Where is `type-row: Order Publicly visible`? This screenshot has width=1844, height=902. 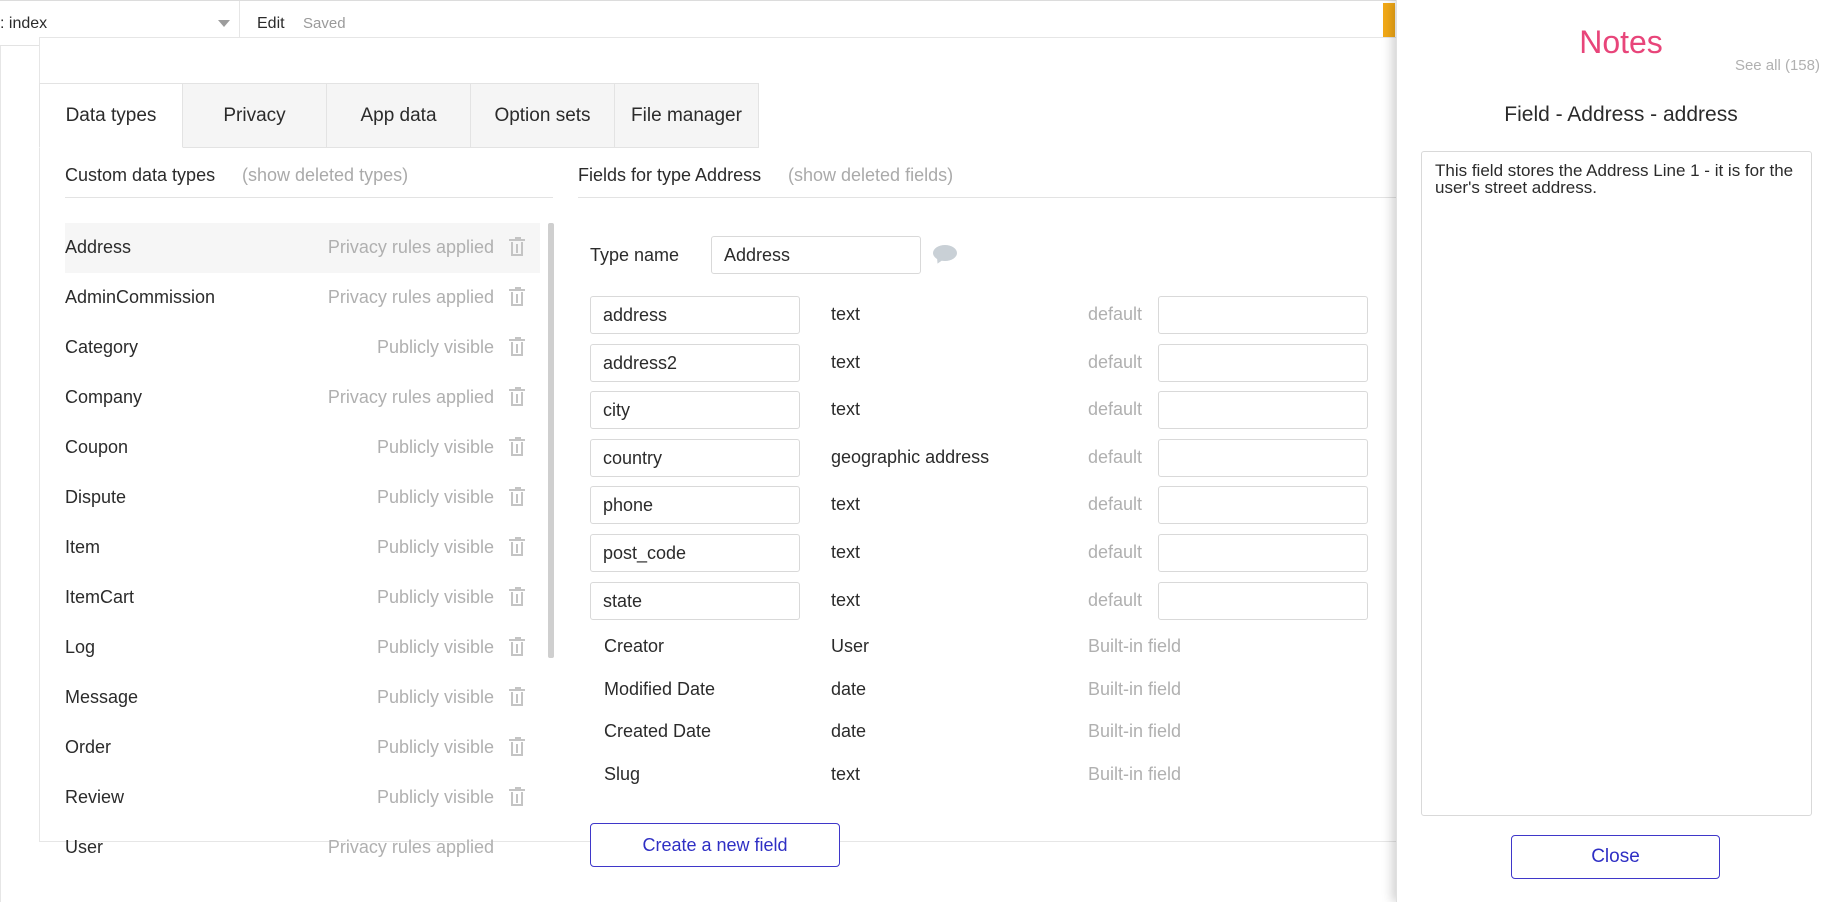
type-row: Order Publicly visible is located at coordinates (302, 748).